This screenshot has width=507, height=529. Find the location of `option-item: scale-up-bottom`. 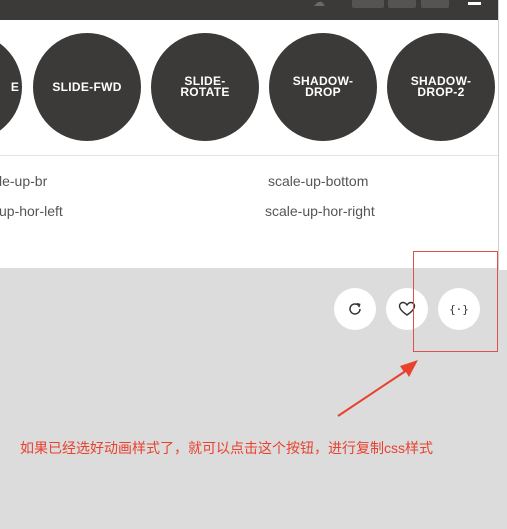

option-item: scale-up-bottom is located at coordinates (318, 181).